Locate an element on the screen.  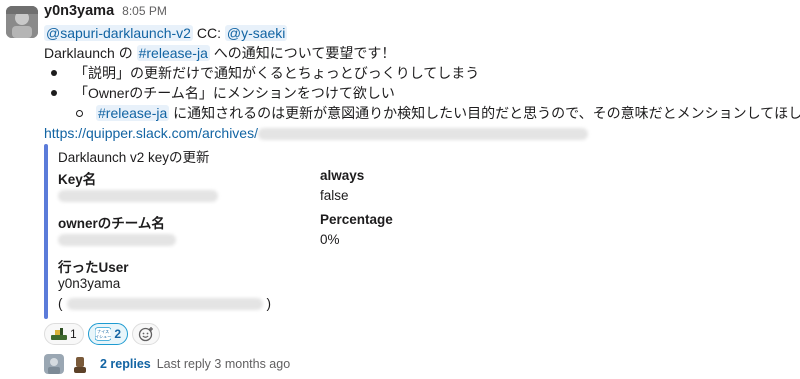
add-reaction-button is located at coordinates (146, 334).